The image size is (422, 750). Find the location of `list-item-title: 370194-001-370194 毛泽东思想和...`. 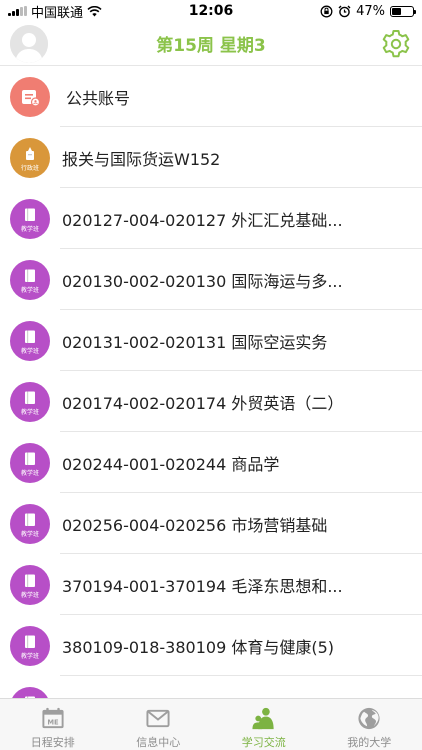

list-item-title: 370194-001-370194 毛泽东思想和... is located at coordinates (202, 586).